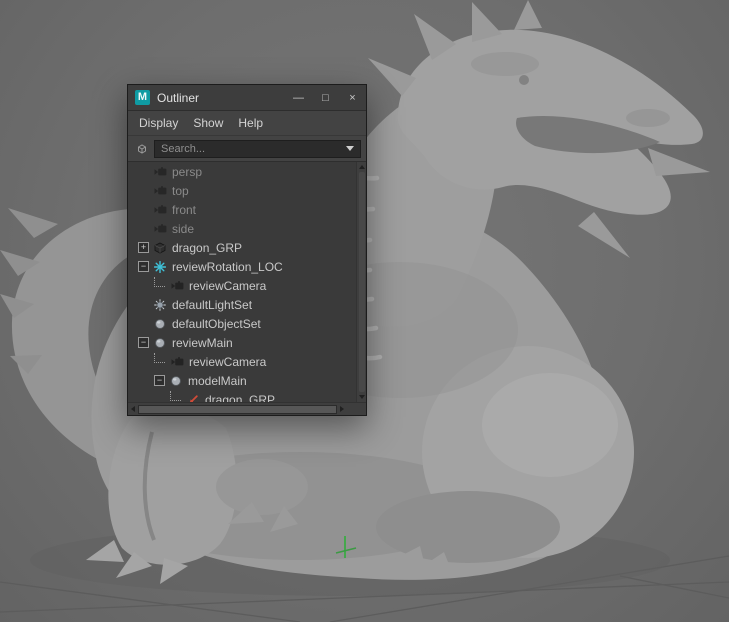  Describe the element at coordinates (342, 409) in the screenshot. I see `scroll-right-arrow` at that location.